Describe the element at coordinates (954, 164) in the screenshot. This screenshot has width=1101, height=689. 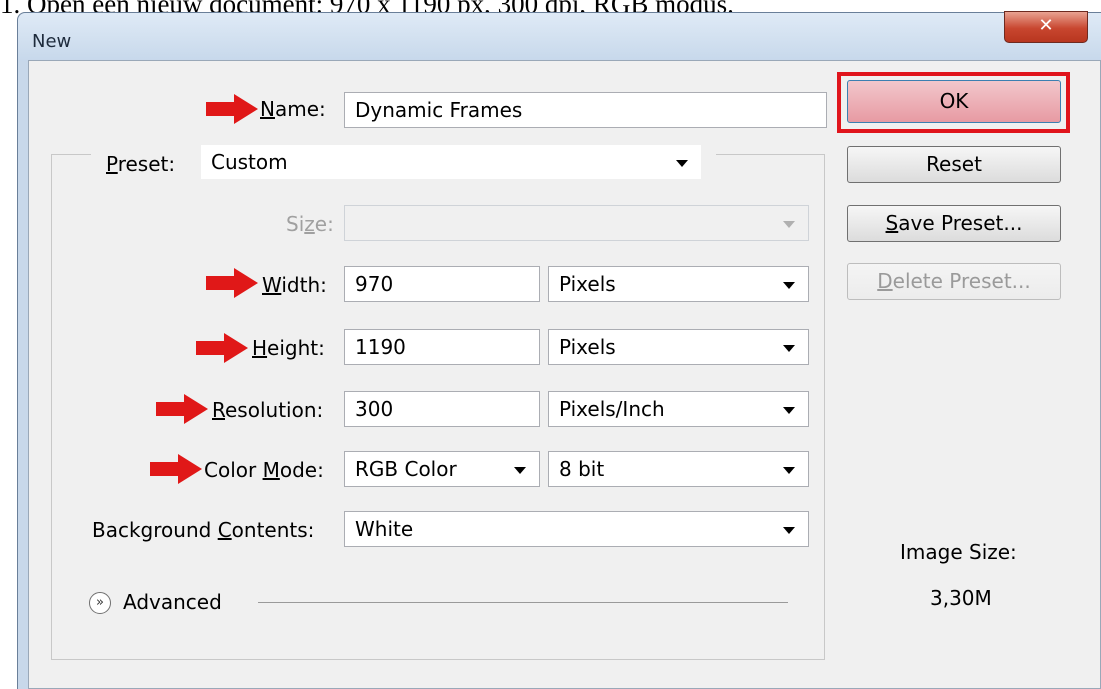
I see `reset-button: Reset` at that location.